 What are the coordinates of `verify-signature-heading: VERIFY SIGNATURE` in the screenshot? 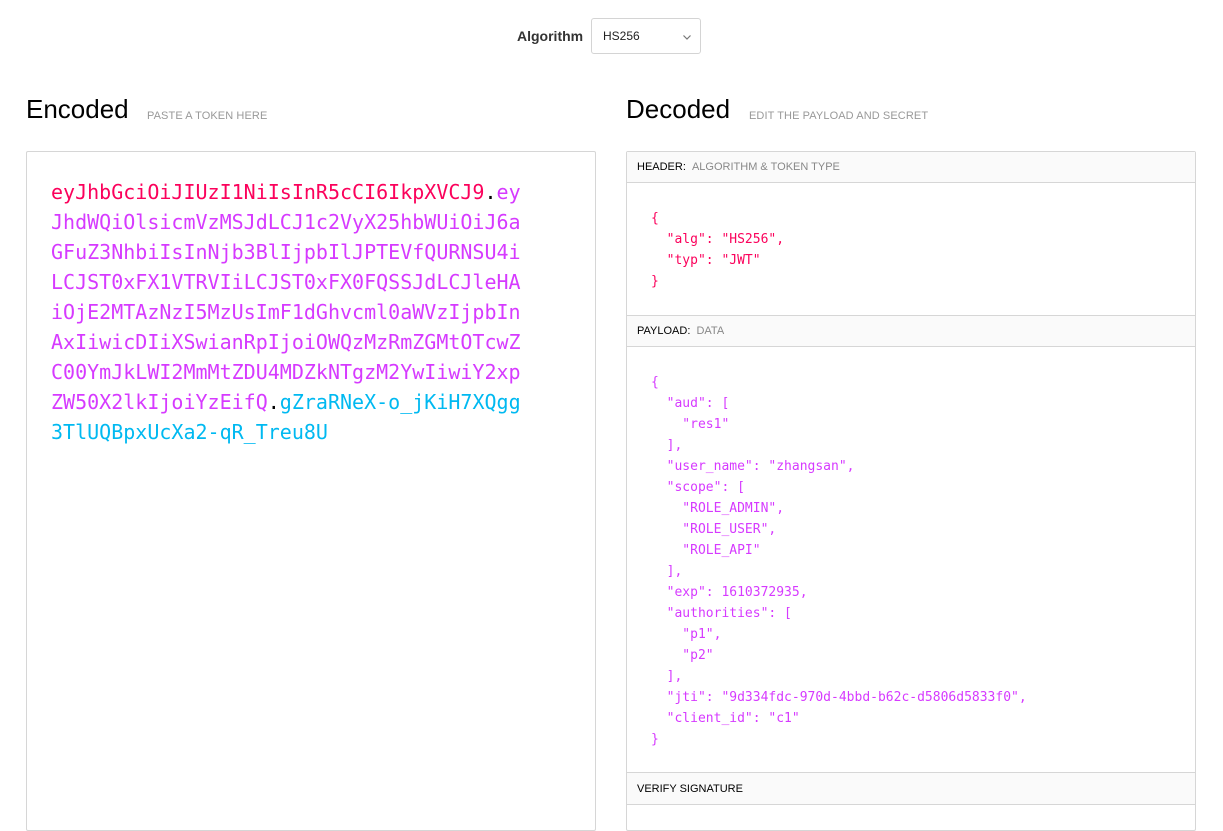 It's located at (911, 789).